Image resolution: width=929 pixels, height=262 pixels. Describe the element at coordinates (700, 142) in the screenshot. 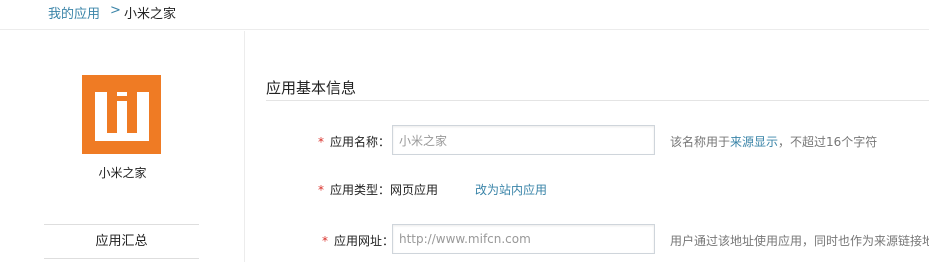

I see `app-name-hint-prefix: 该名称用于` at that location.